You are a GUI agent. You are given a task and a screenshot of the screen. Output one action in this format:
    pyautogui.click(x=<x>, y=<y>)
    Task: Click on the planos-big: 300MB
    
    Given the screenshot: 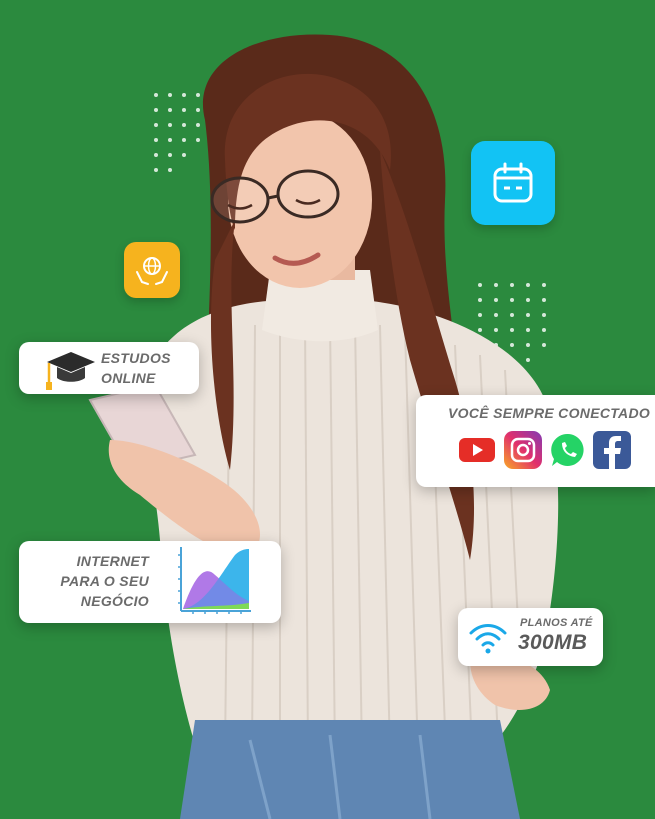 What is the action you would take?
    pyautogui.click(x=553, y=642)
    